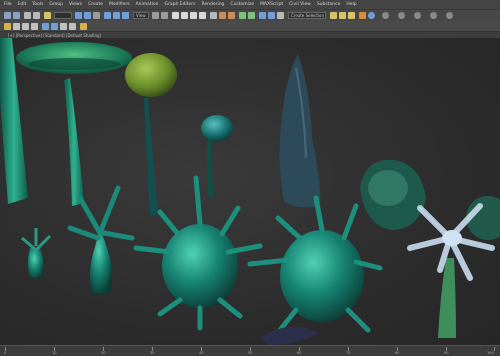  Describe the element at coordinates (16, 26) in the screenshot. I see `freeform-tab-icon` at that location.